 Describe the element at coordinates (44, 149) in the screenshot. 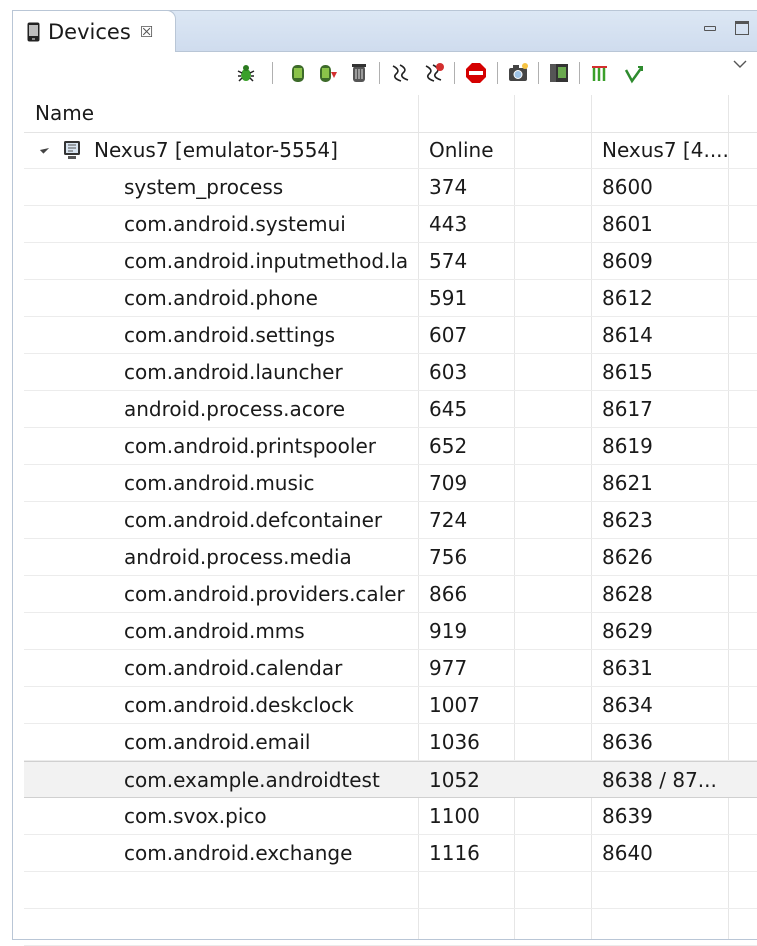

I see `expand-collapse-icon` at that location.